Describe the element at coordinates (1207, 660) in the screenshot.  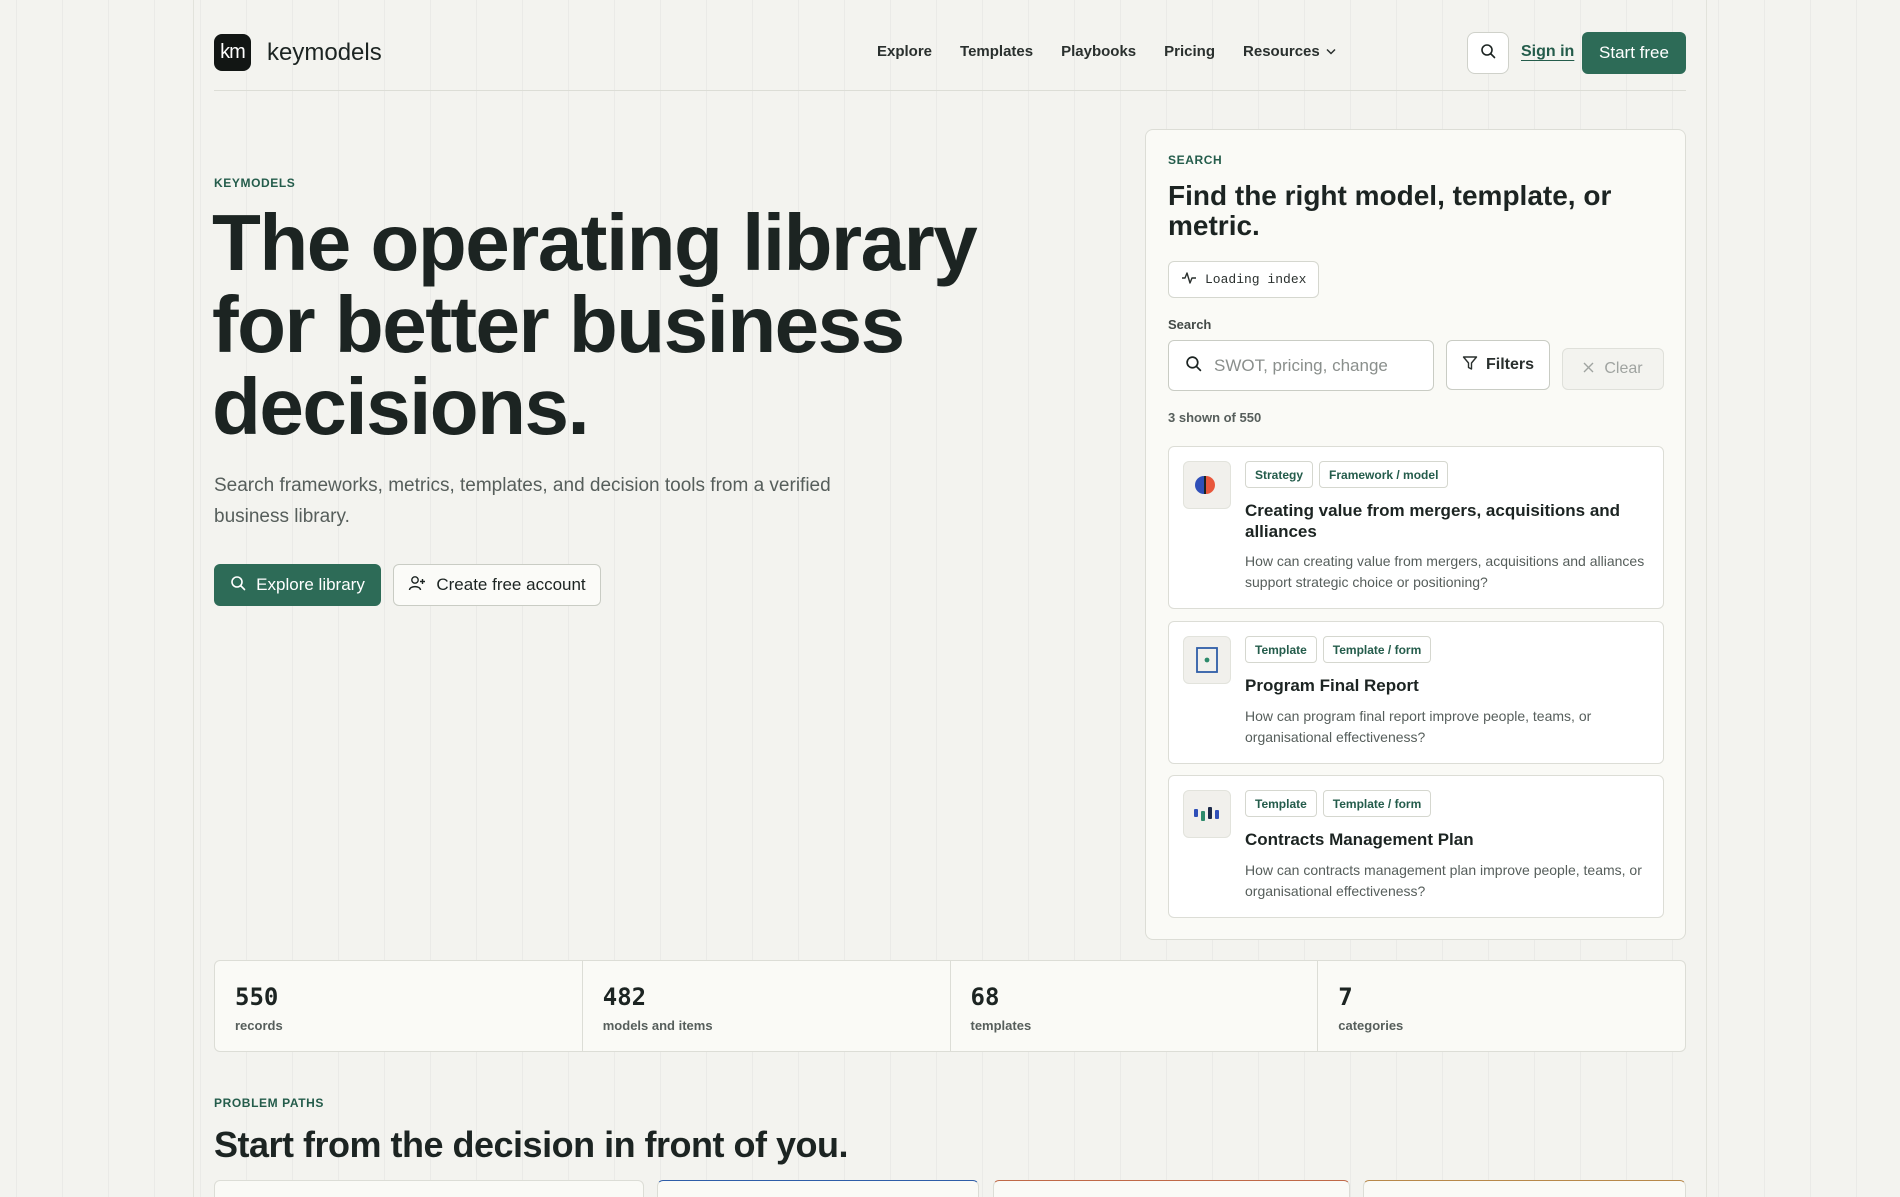
I see `document-frame-icon` at that location.